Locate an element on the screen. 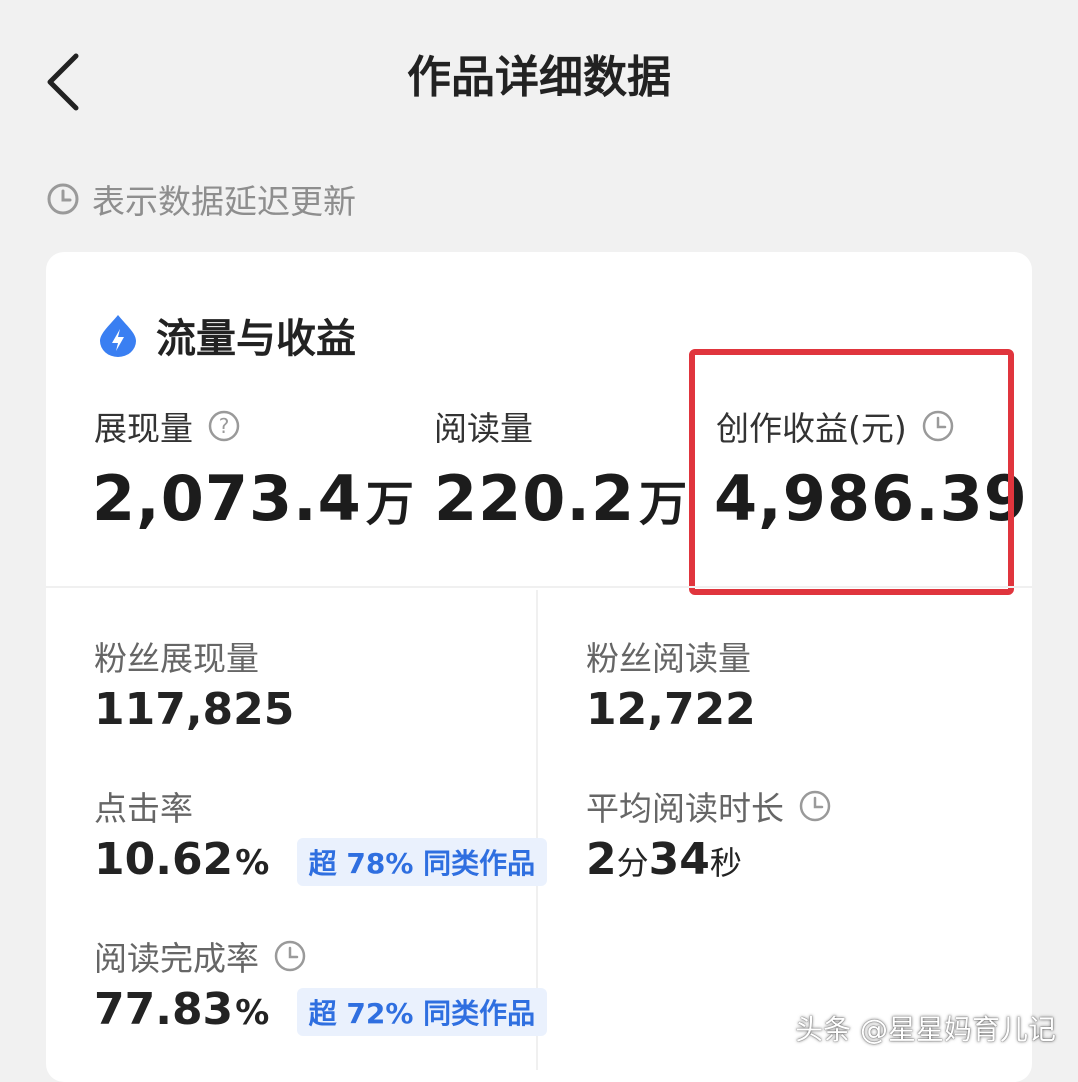 This screenshot has height=1082, width=1078. completion-comparison-badge: 超 72% 同类作品 is located at coordinates (422, 1012).